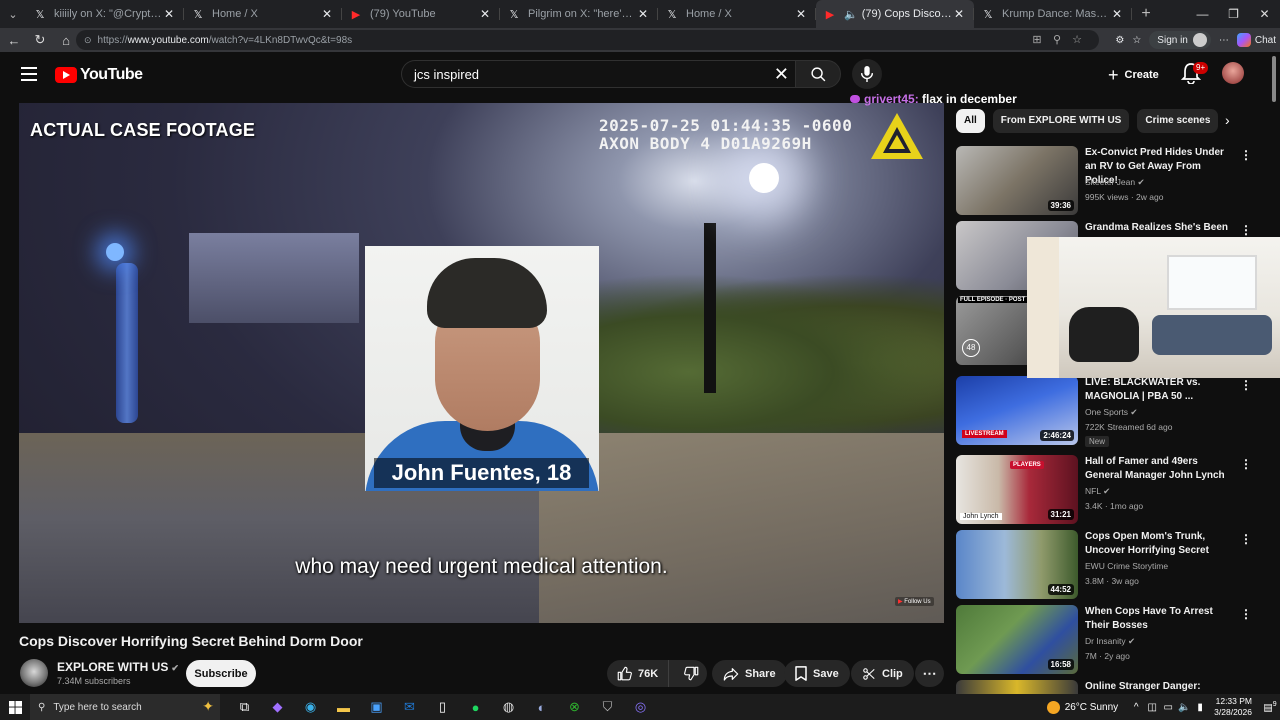  Describe the element at coordinates (1233, 73) in the screenshot. I see `user-avatar` at that location.